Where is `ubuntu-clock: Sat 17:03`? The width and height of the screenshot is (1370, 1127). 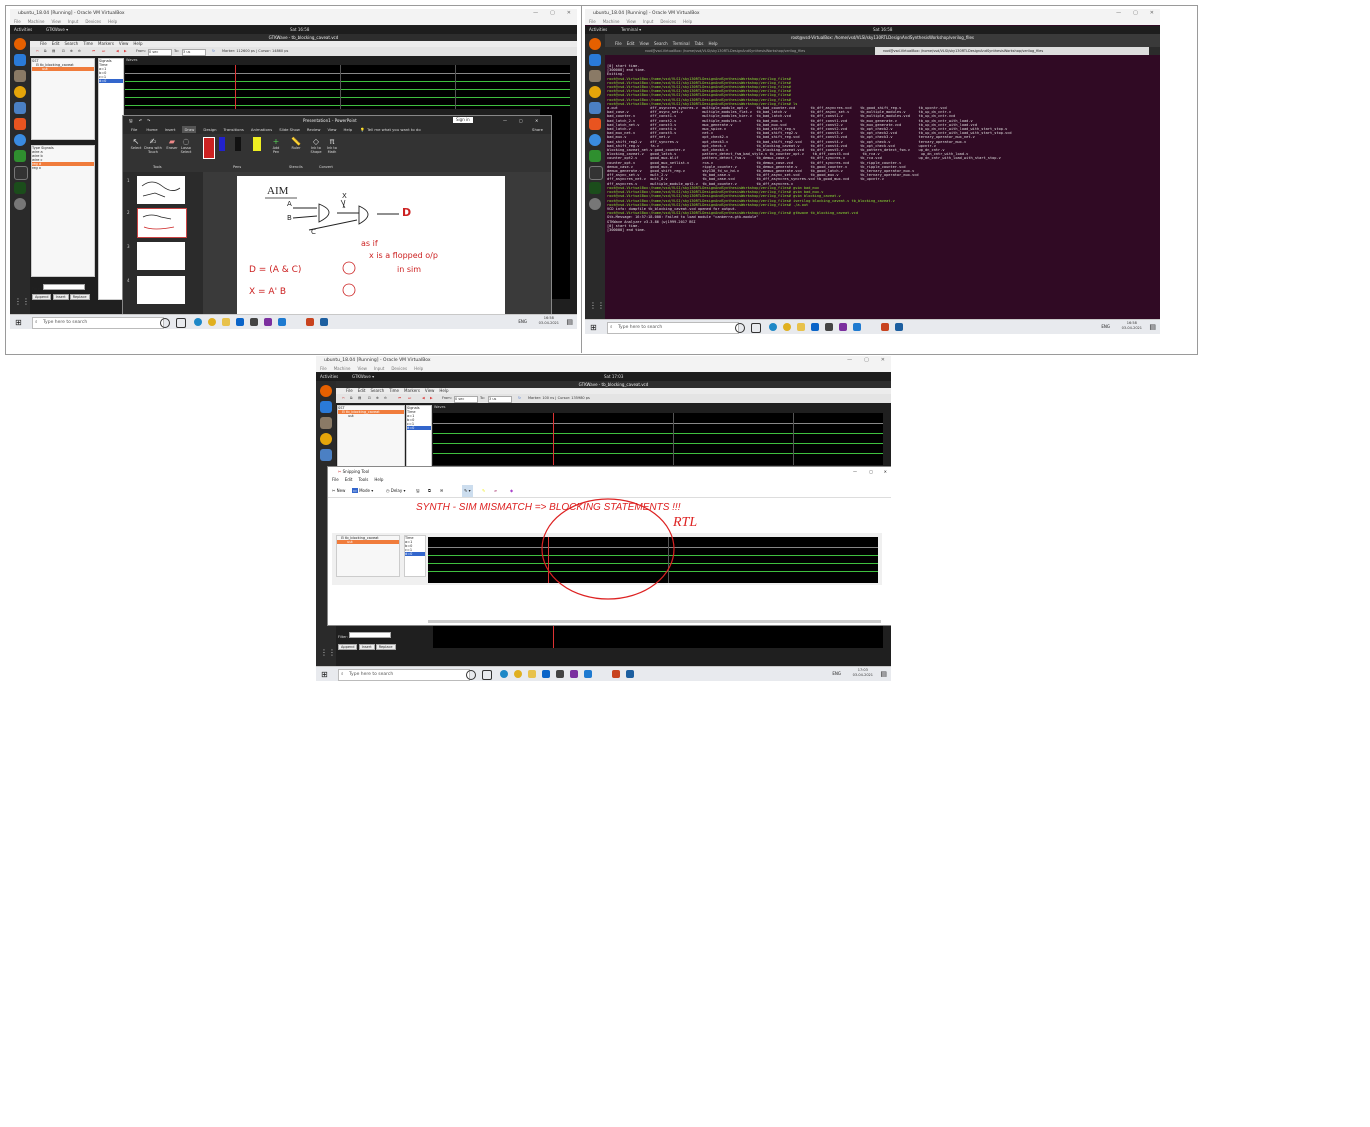
ubuntu-clock: Sat 17:03 is located at coordinates (613, 377).